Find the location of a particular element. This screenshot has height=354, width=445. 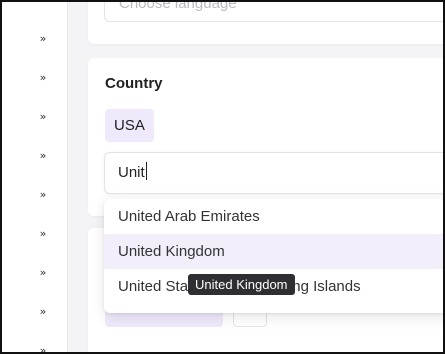

selected-country-chip: USA is located at coordinates (129, 125).